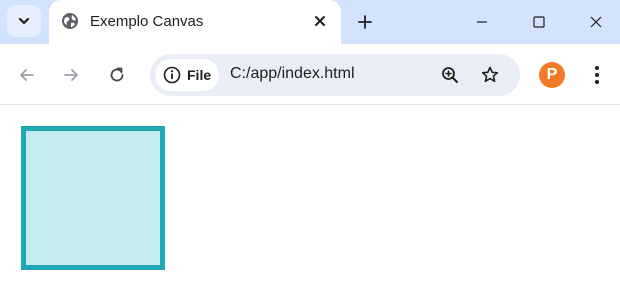  Describe the element at coordinates (450, 75) in the screenshot. I see `zoom-icon` at that location.